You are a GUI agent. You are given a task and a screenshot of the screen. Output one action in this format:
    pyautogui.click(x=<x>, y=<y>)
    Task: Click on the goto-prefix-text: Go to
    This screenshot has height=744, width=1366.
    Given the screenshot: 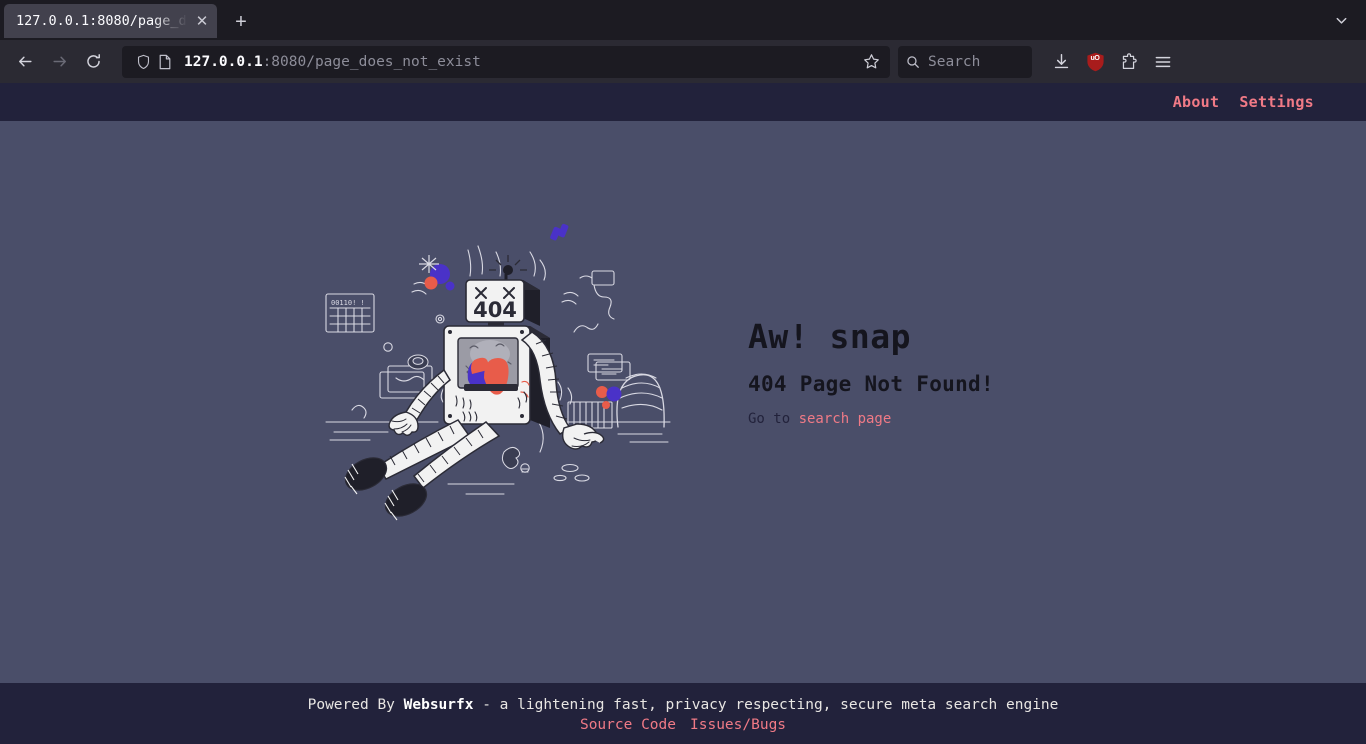 What is the action you would take?
    pyautogui.click(x=773, y=419)
    